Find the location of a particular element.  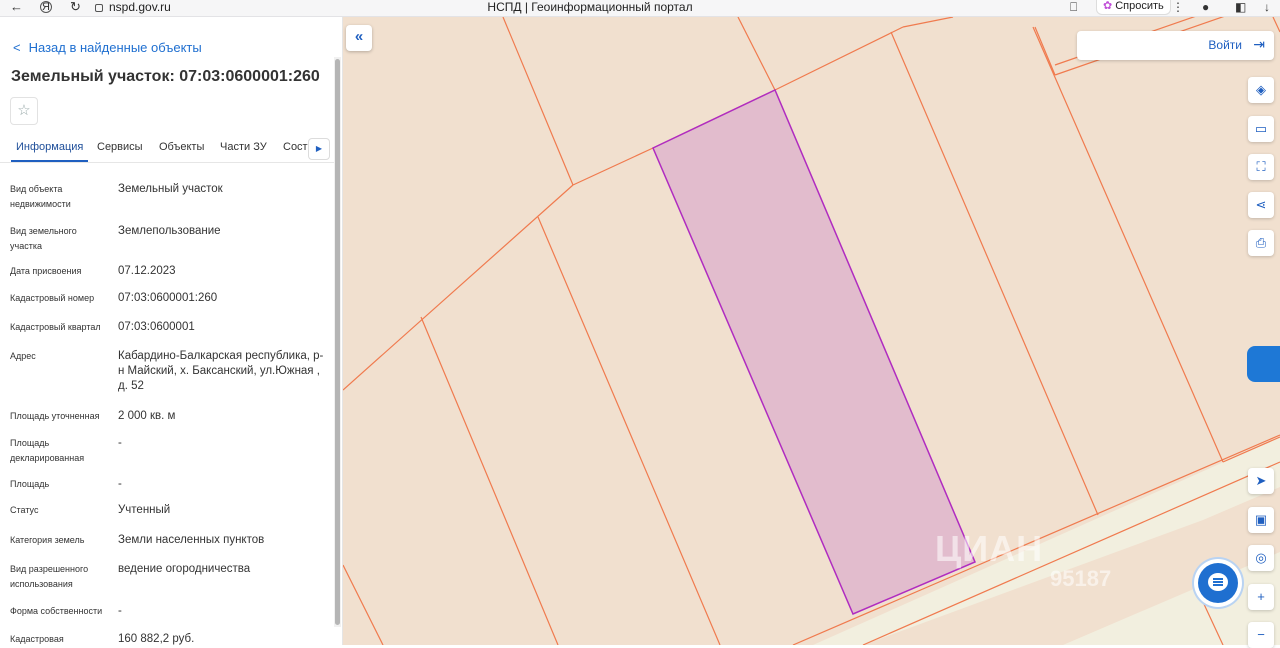

collapse-panel-button: « is located at coordinates (359, 38).